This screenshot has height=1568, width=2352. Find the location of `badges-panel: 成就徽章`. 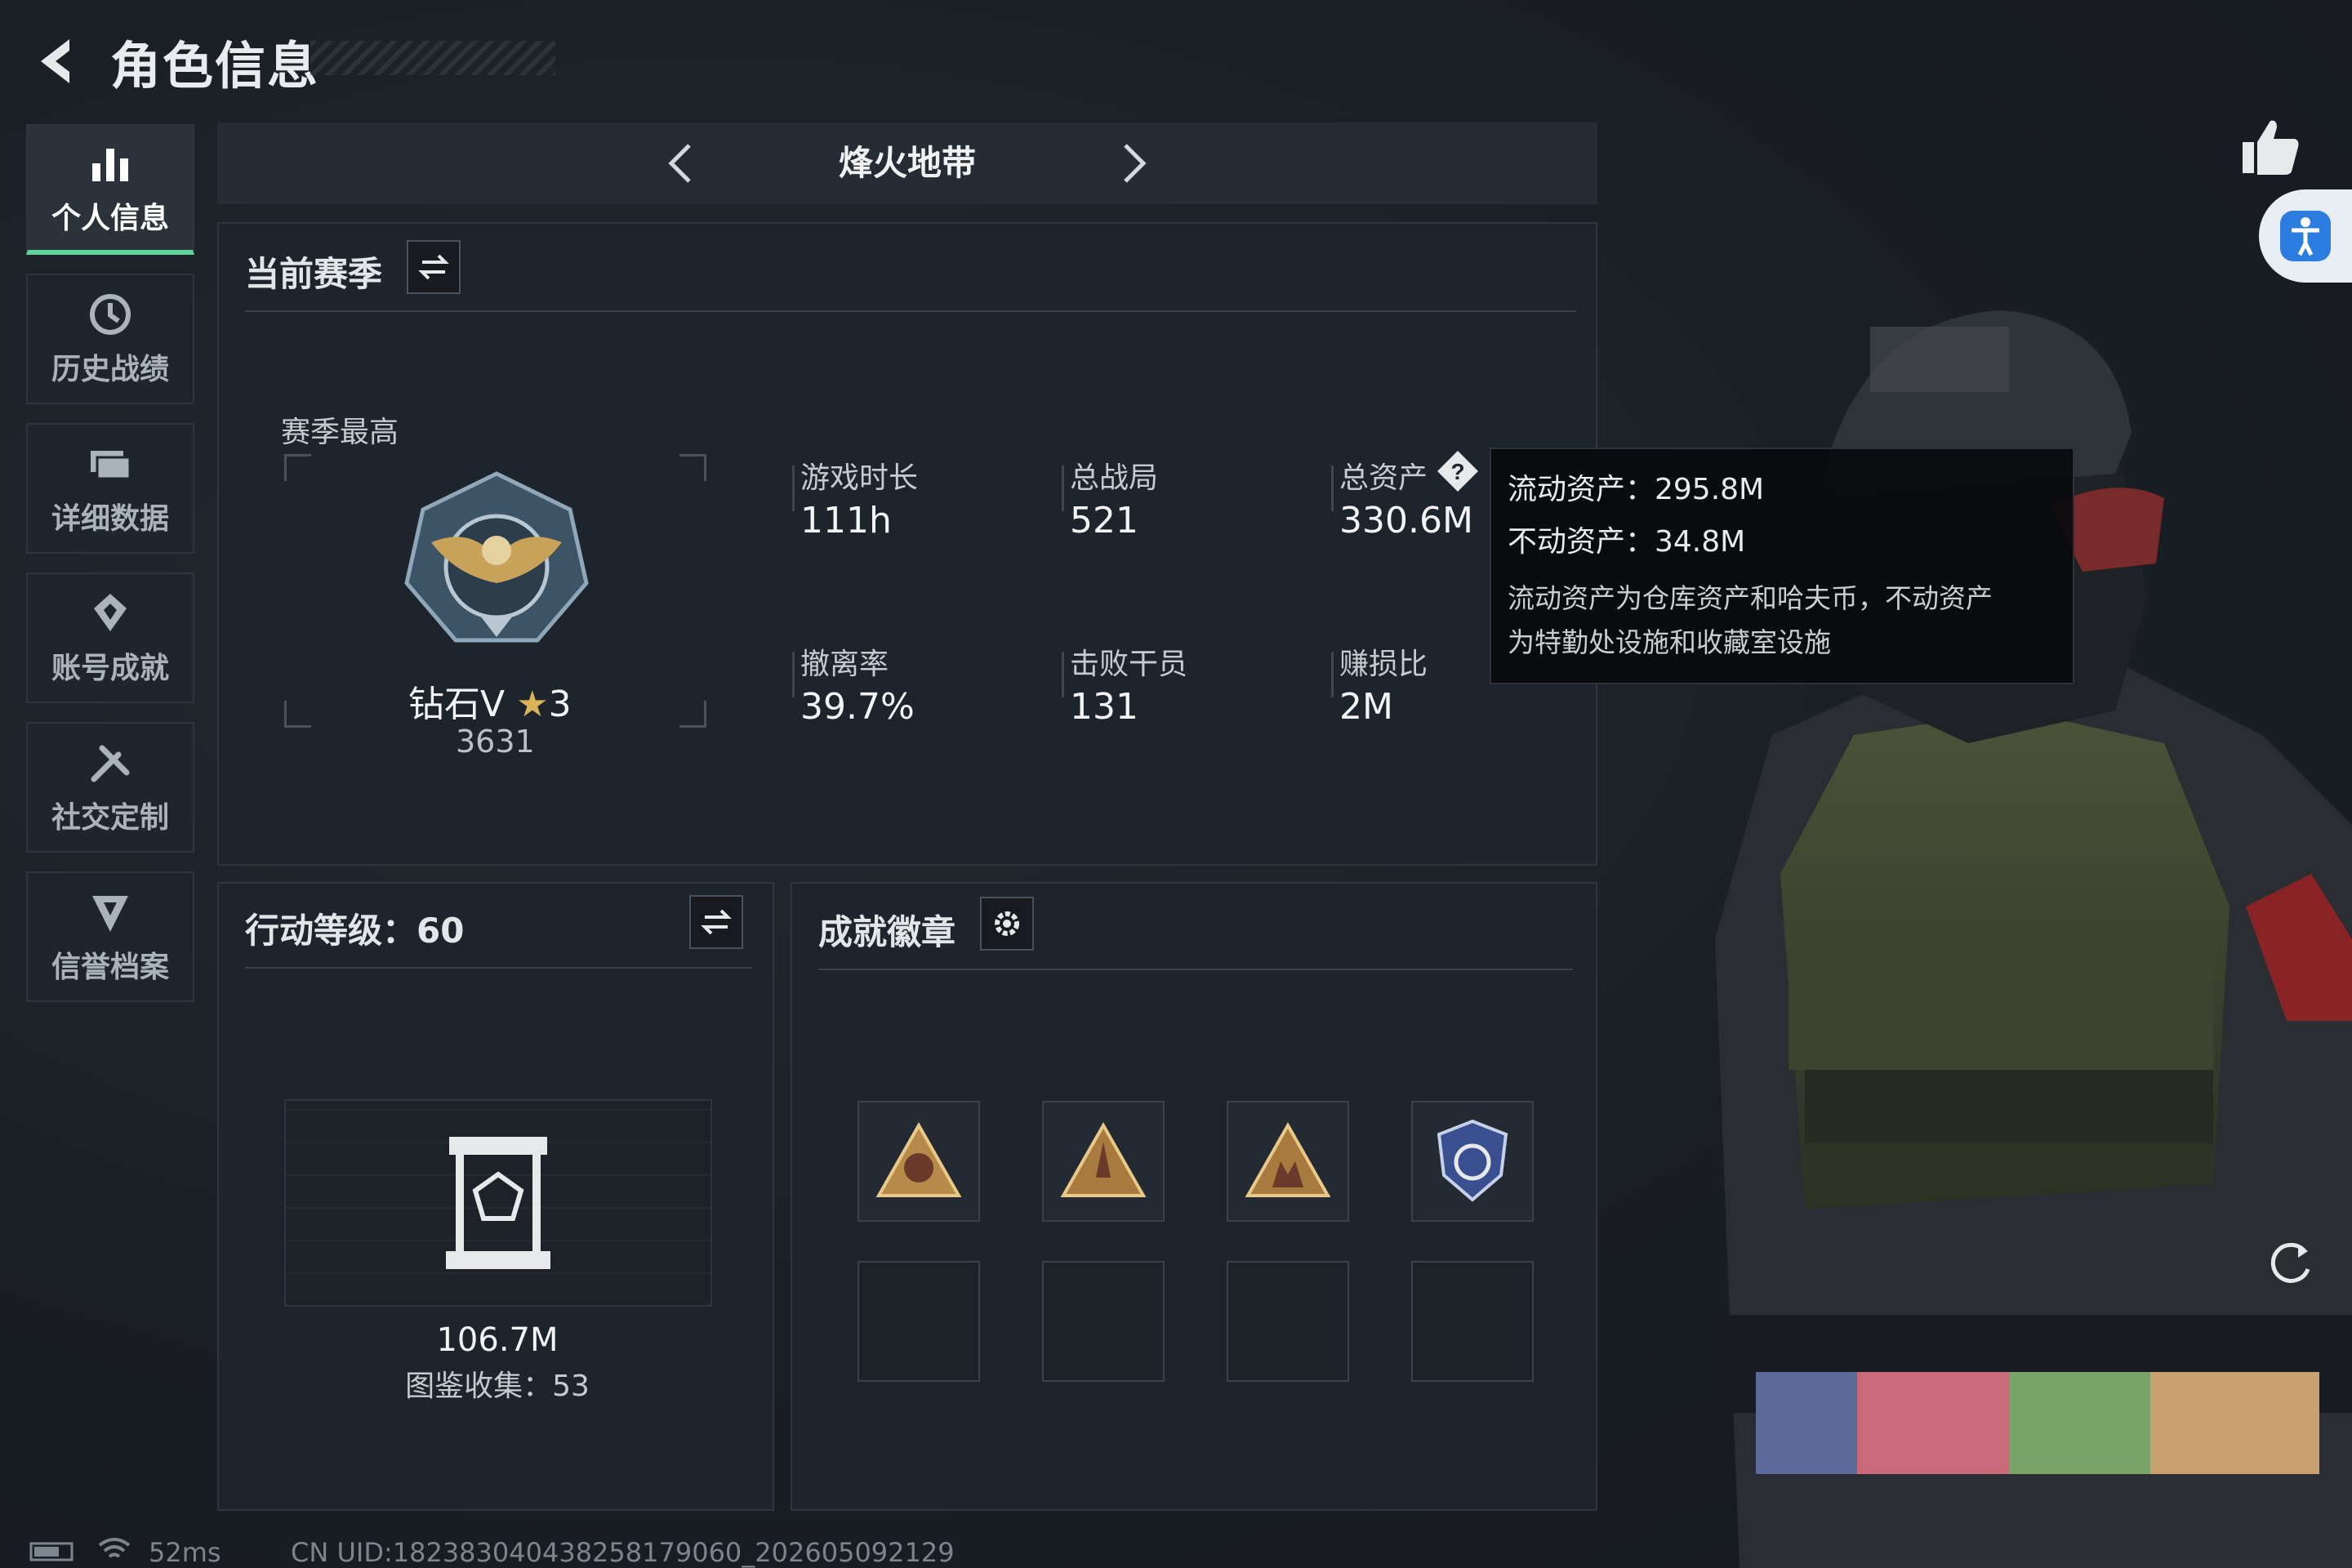

badges-panel: 成就徽章 is located at coordinates (1194, 1196).